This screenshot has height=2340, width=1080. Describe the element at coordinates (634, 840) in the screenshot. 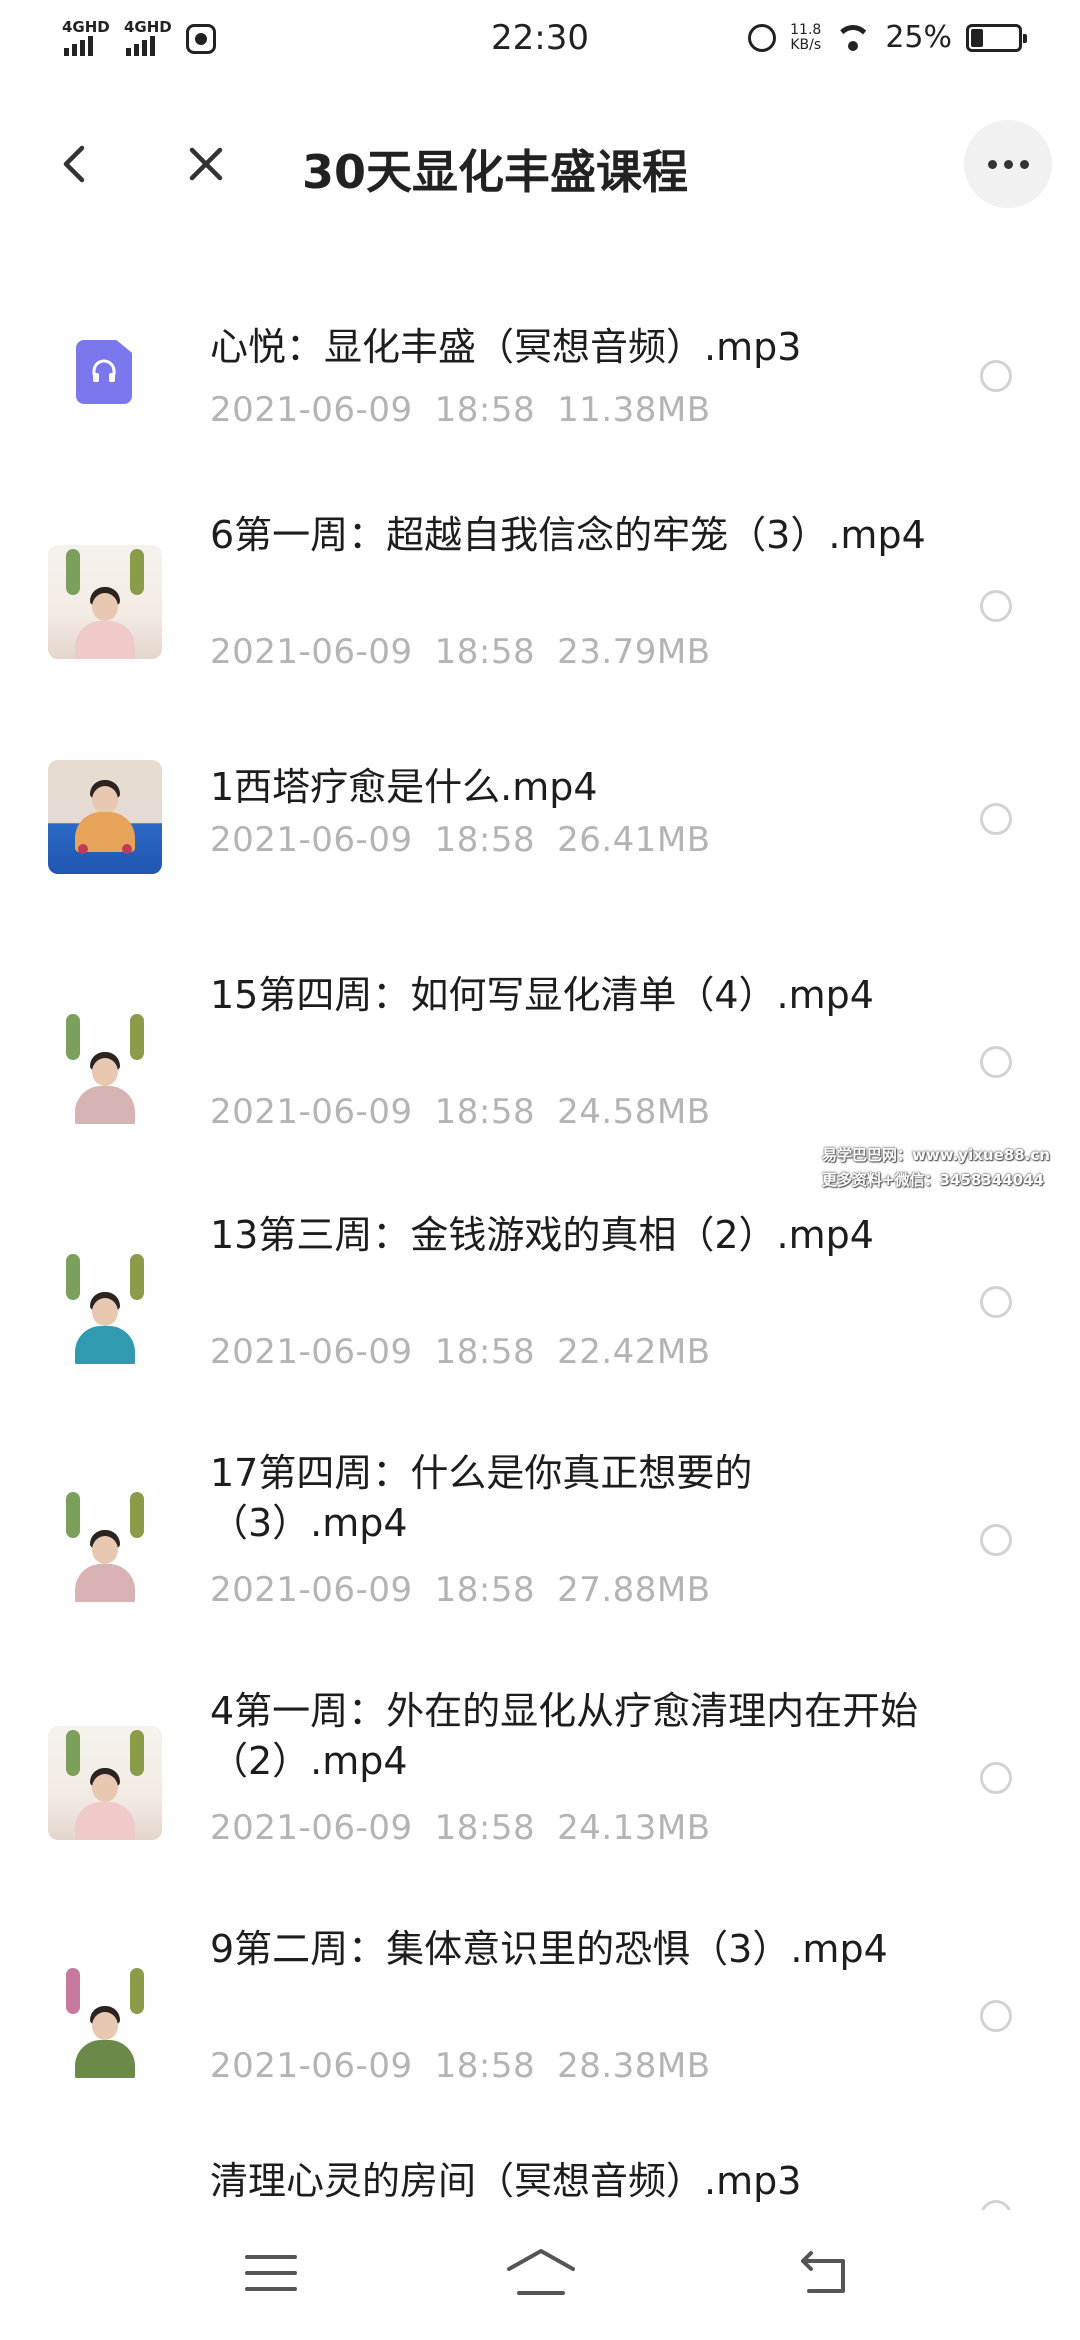

I see `file-size: 26.41MB` at that location.